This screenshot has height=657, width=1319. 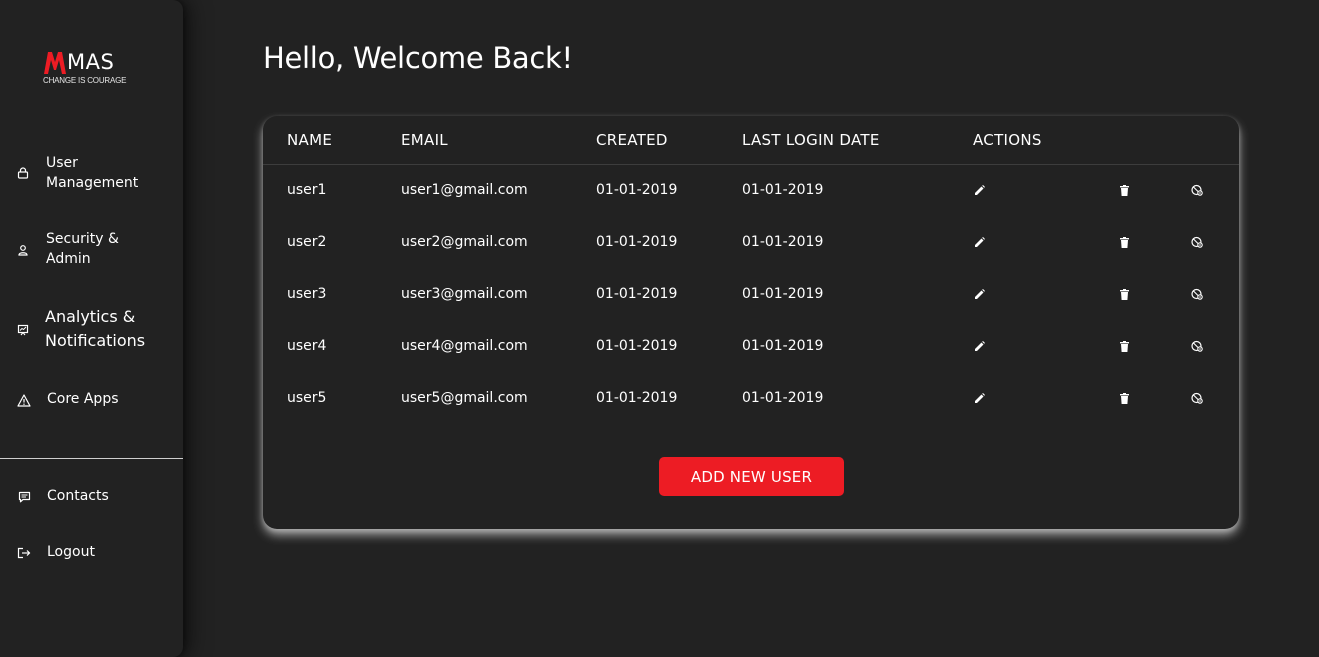 What do you see at coordinates (23, 173) in the screenshot?
I see `lock-icon` at bounding box center [23, 173].